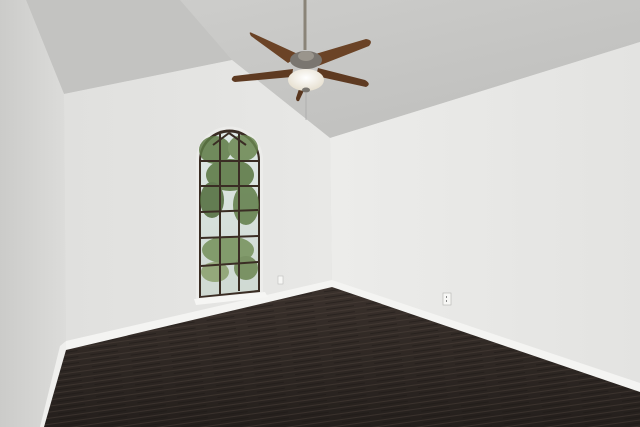 The width and height of the screenshot is (640, 427). Describe the element at coordinates (231, 215) in the screenshot. I see `arched-window` at that location.